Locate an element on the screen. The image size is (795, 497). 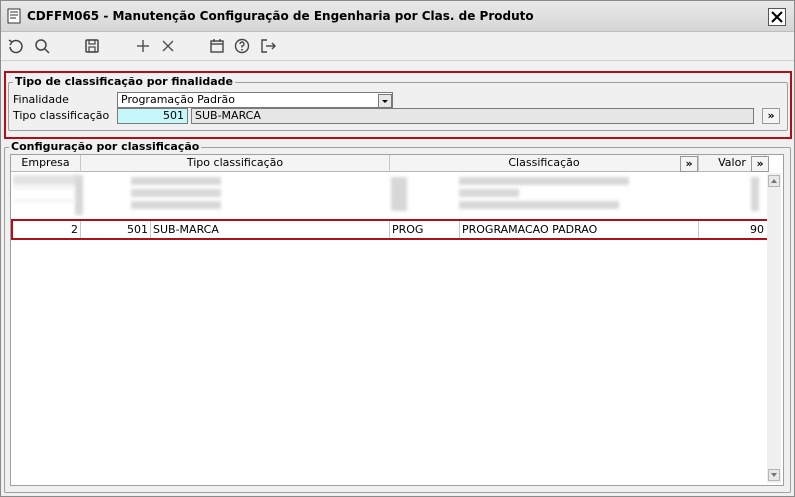
close-icon is located at coordinates (777, 17).